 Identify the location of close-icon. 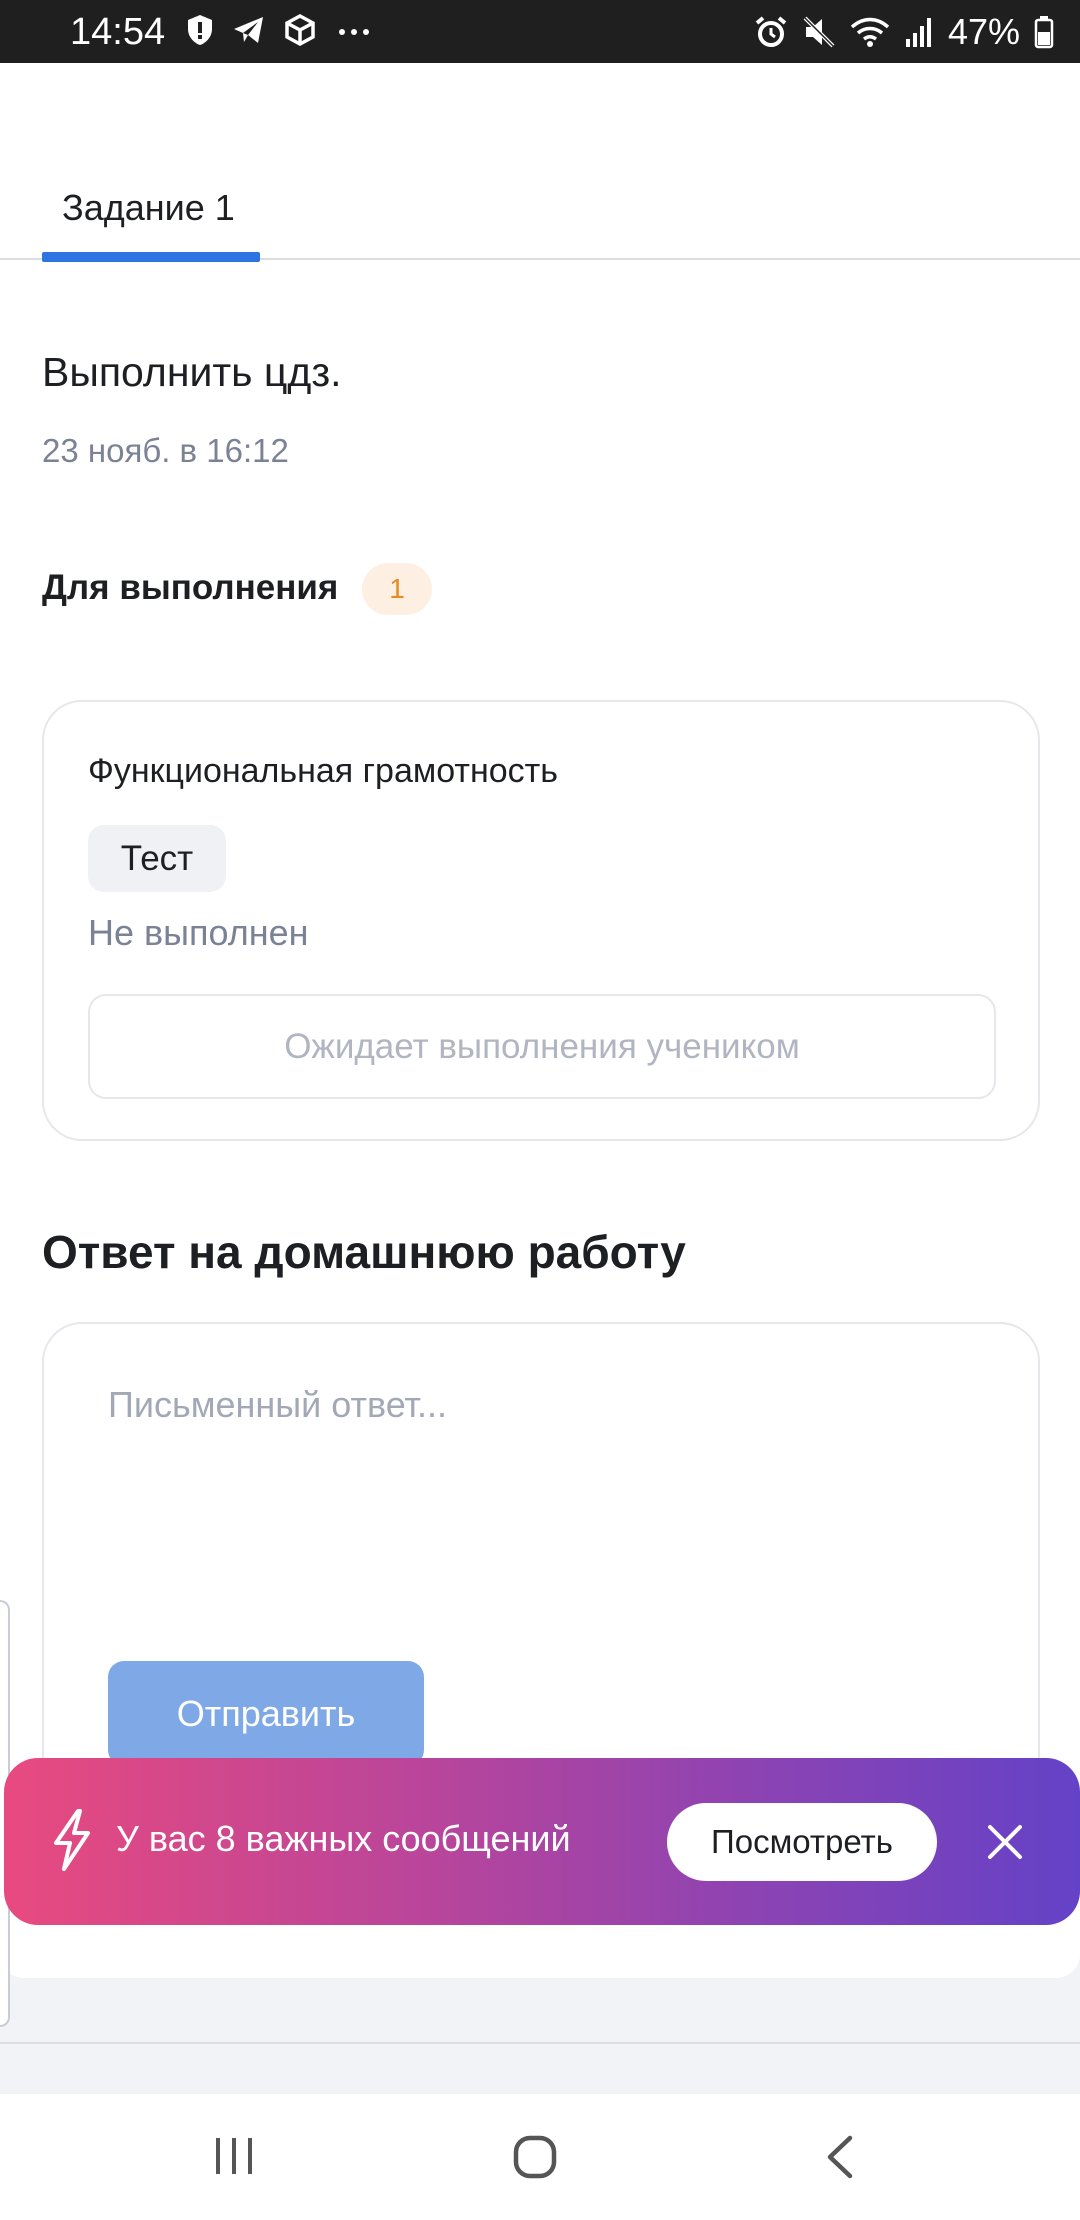
(1005, 1844).